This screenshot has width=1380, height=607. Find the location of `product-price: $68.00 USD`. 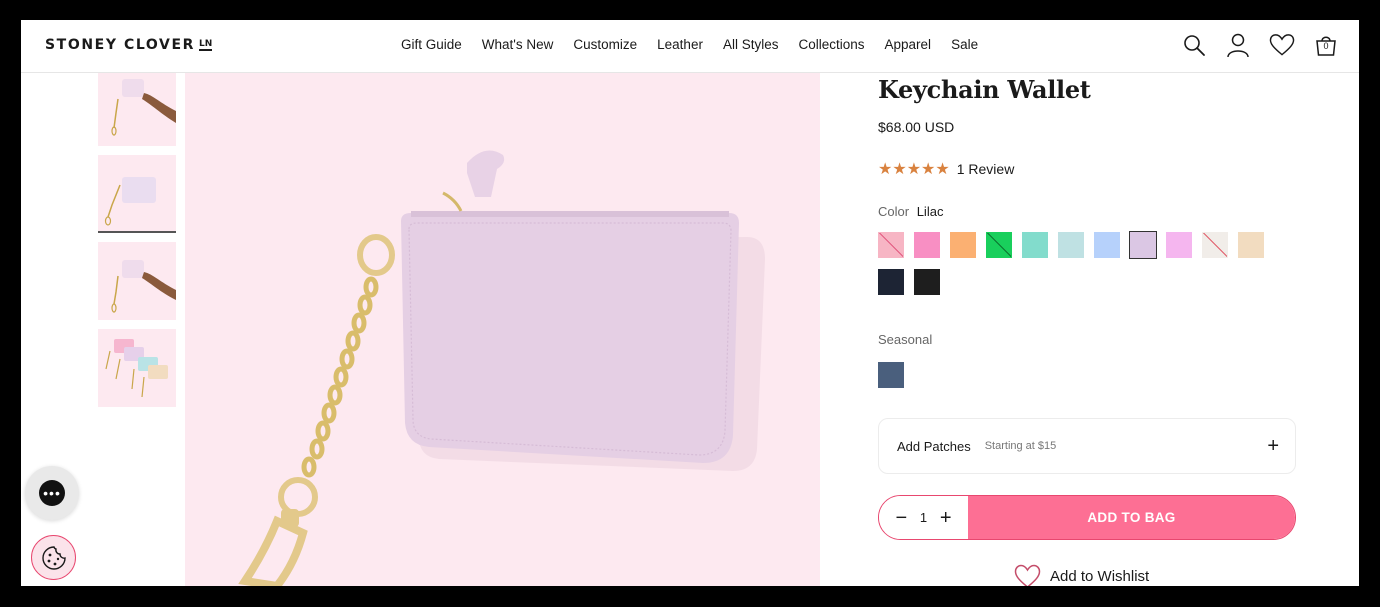

product-price: $68.00 USD is located at coordinates (916, 127).